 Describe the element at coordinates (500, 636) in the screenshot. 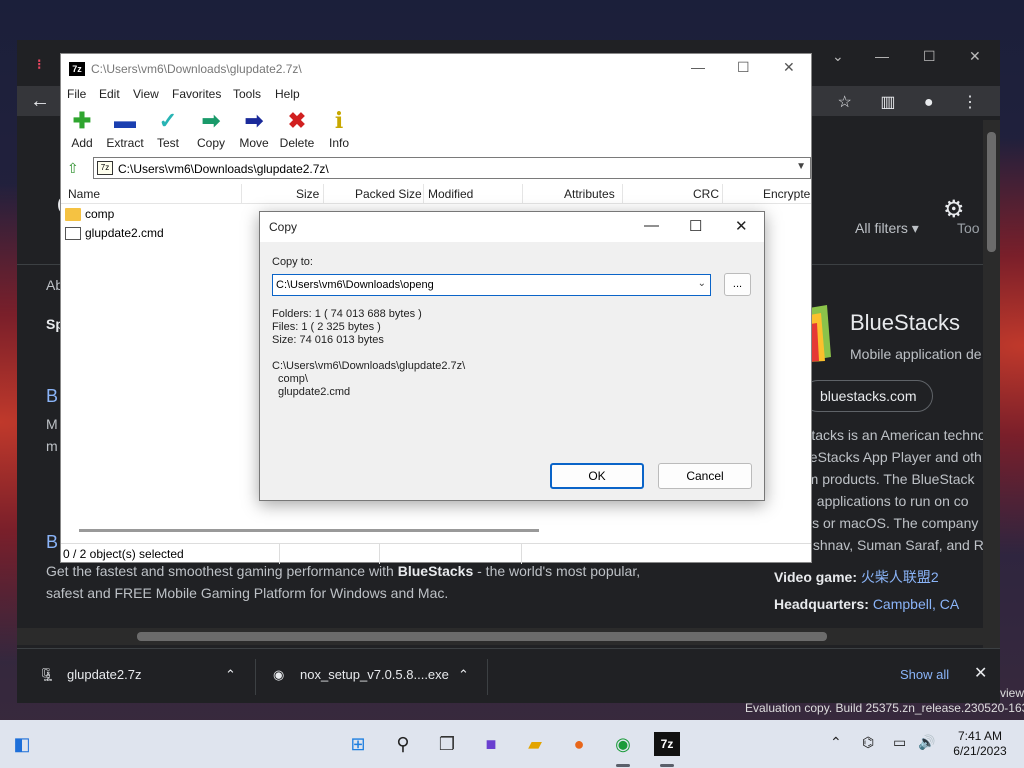

I see `page-horizontal-scrollbar` at that location.